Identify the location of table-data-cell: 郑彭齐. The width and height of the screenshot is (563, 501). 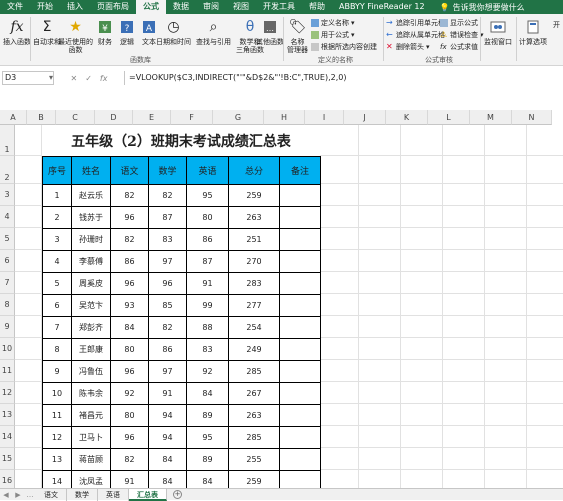
(91, 327).